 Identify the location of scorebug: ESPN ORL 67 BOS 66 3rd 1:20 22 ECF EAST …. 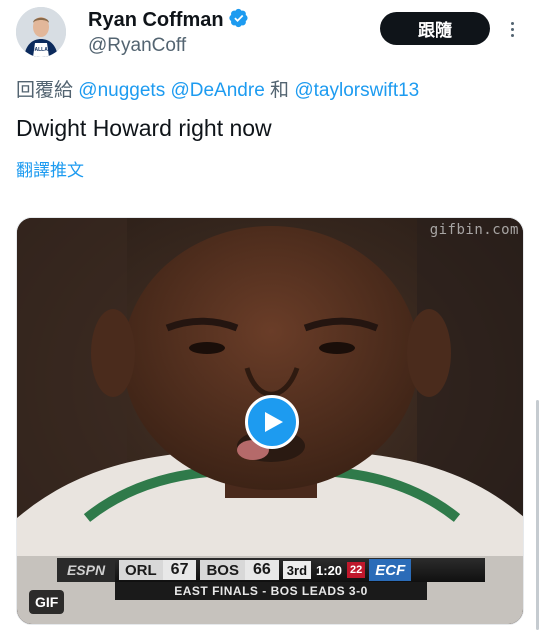
(271, 580).